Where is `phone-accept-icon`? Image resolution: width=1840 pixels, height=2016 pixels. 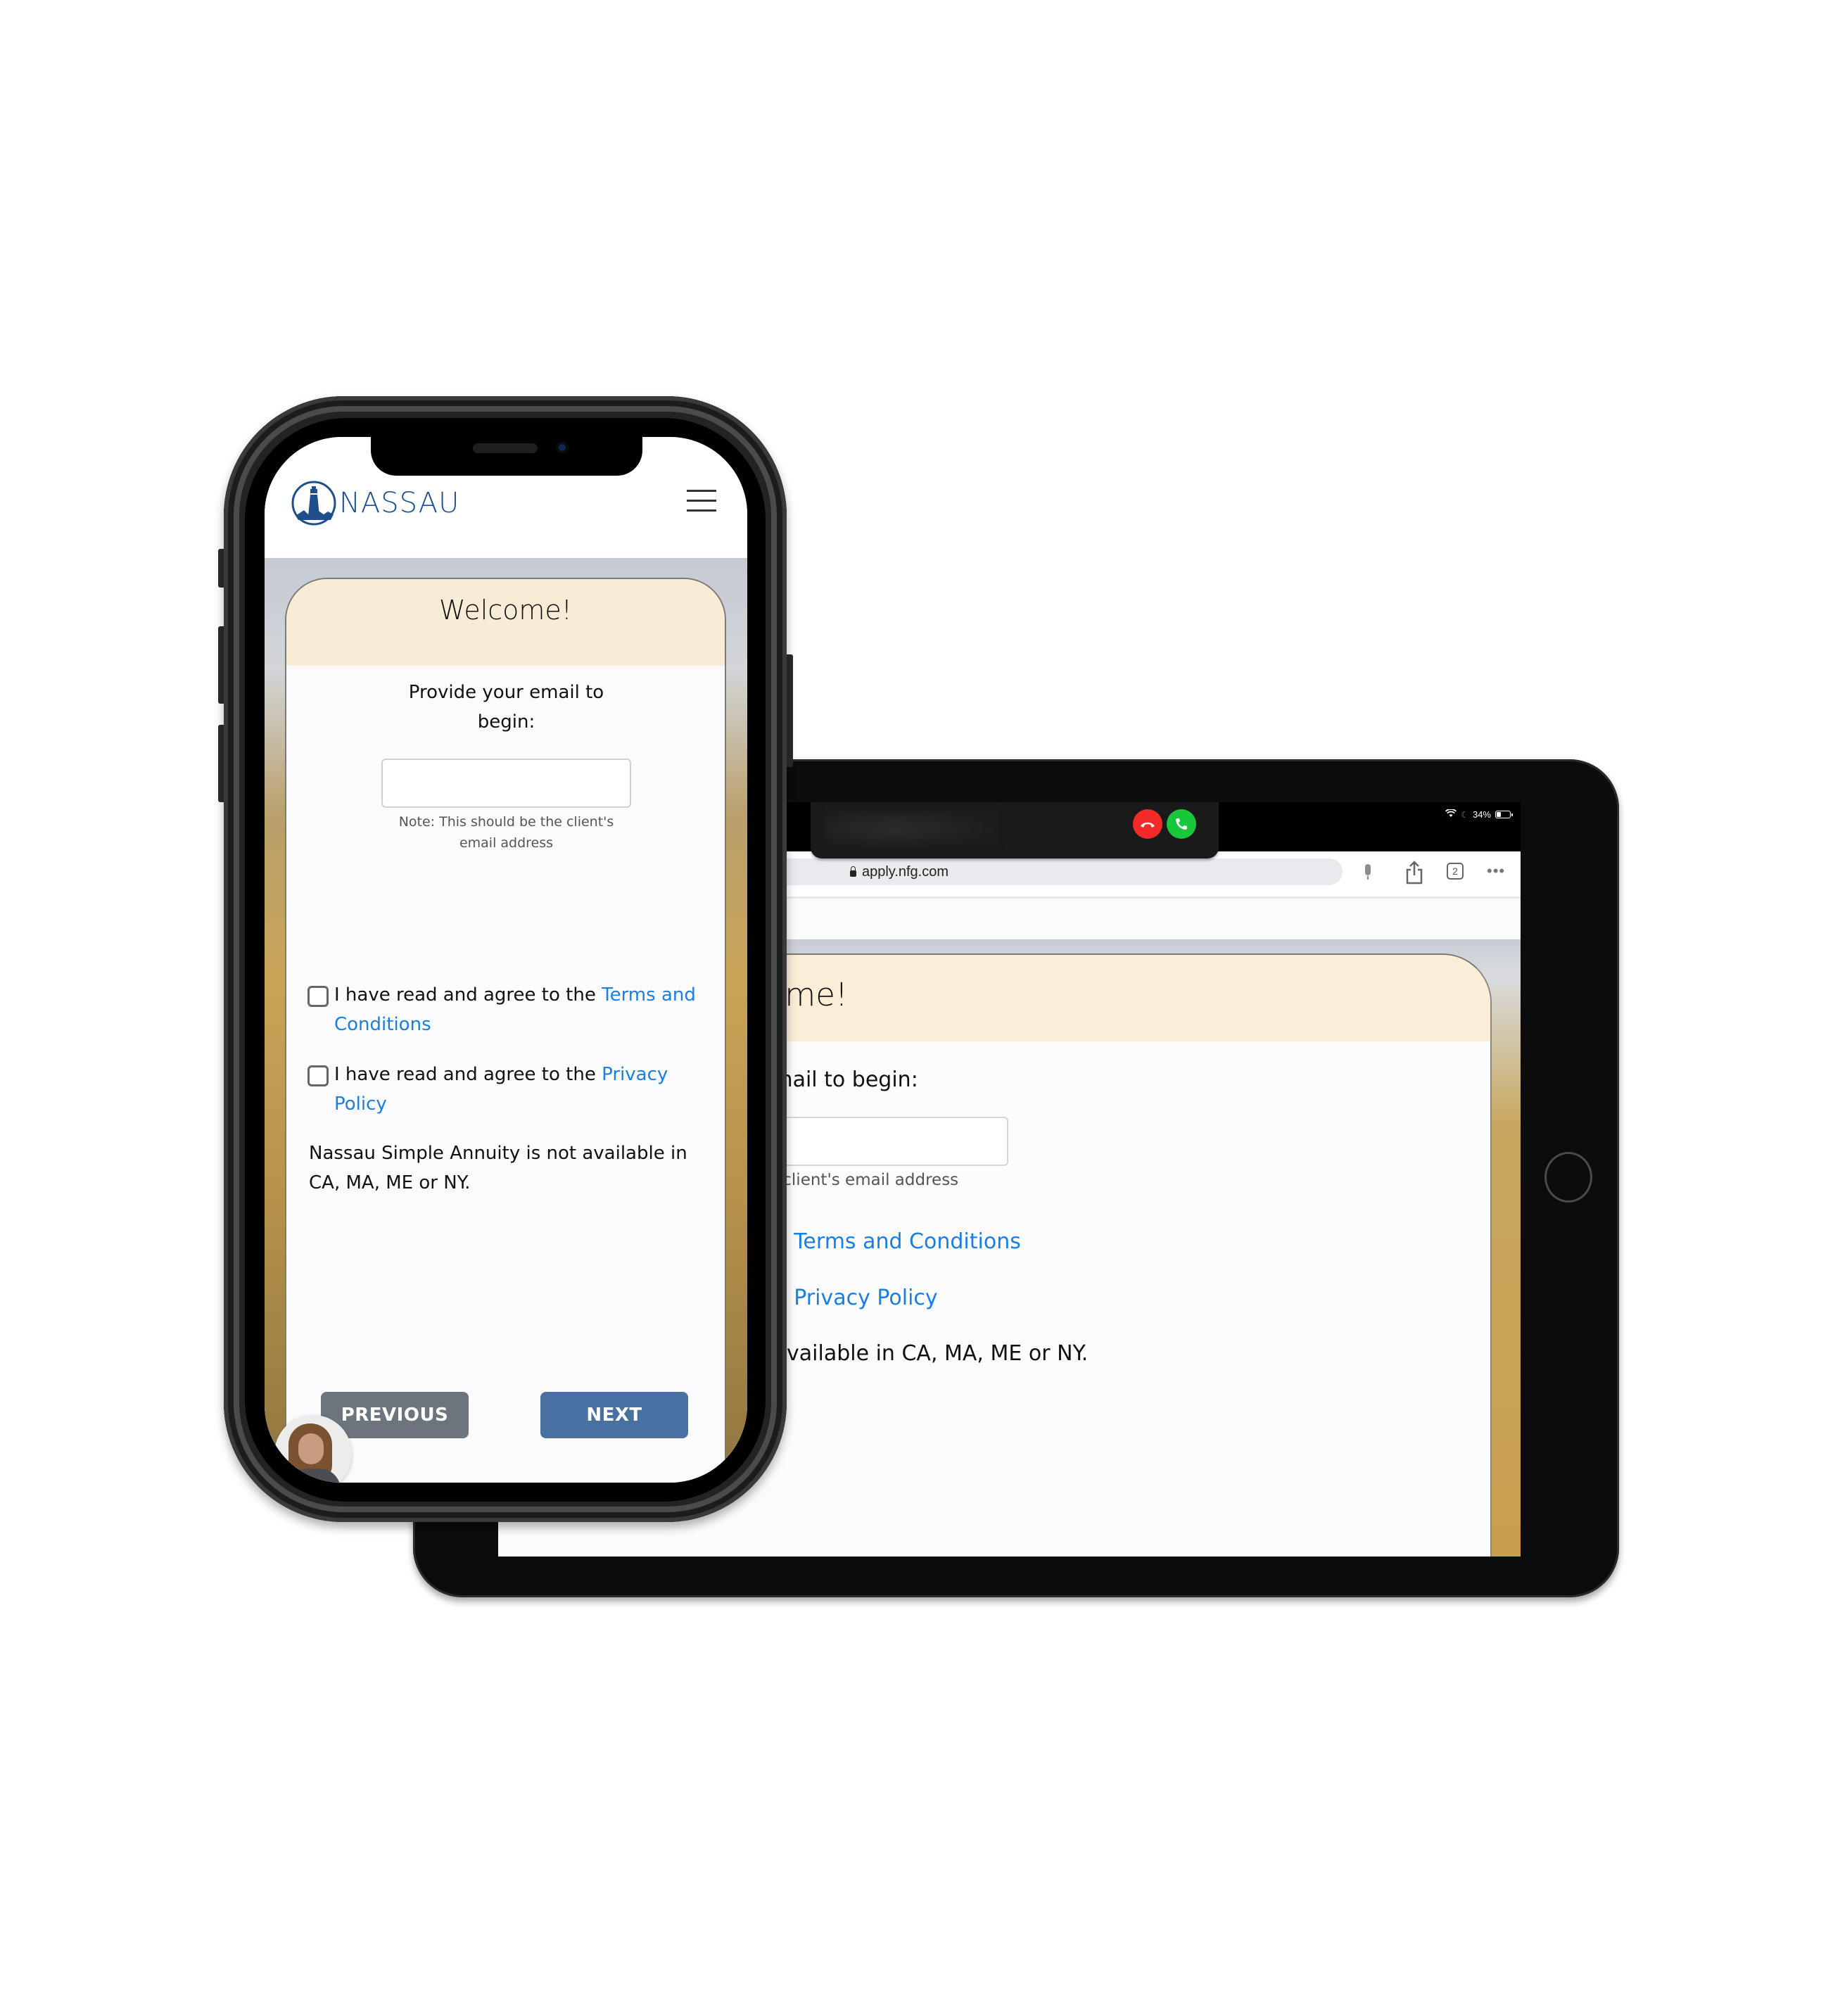
phone-accept-icon is located at coordinates (1181, 824).